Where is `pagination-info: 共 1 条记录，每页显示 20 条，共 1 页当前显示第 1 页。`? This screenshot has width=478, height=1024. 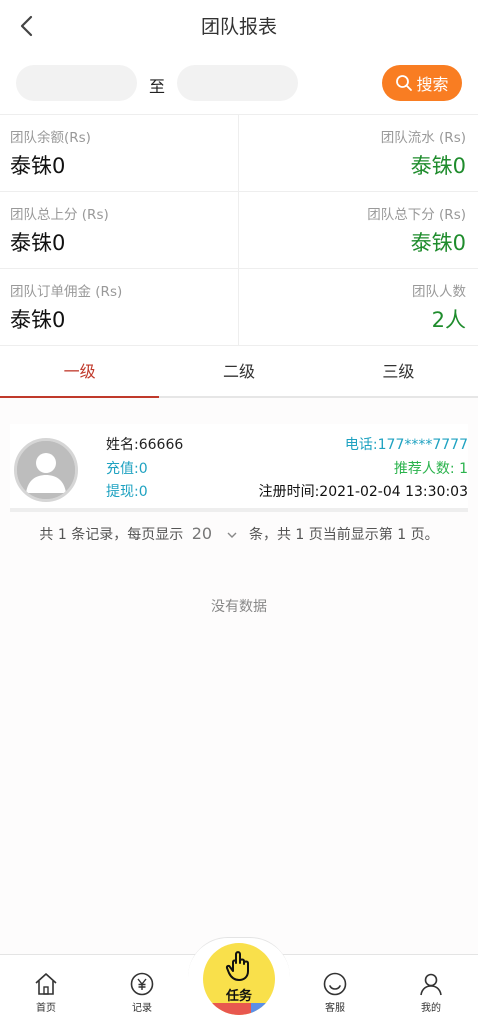
pagination-info: 共 1 条记录，每页显示 20 条，共 1 页当前显示第 1 页。 is located at coordinates (239, 534).